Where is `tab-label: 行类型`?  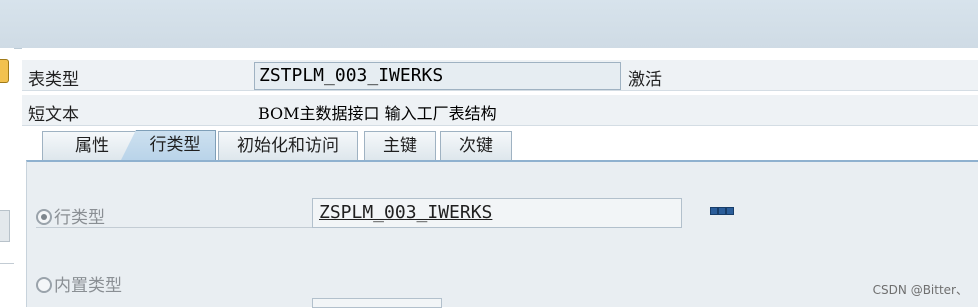
tab-label: 行类型 is located at coordinates (175, 145).